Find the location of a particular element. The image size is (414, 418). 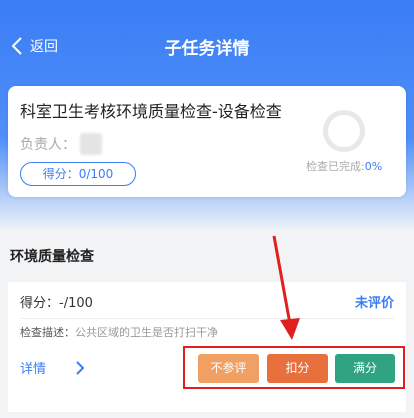

section-title: 环境质量检查 is located at coordinates (52, 257).